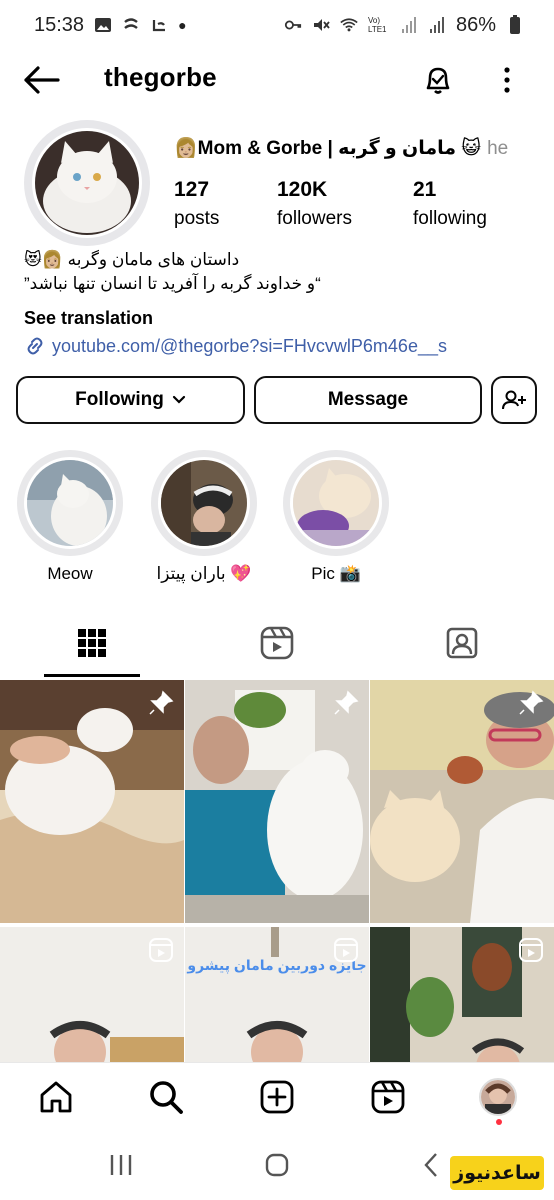 The width and height of the screenshot is (554, 1200). I want to click on add-post-icon, so click(277, 1097).